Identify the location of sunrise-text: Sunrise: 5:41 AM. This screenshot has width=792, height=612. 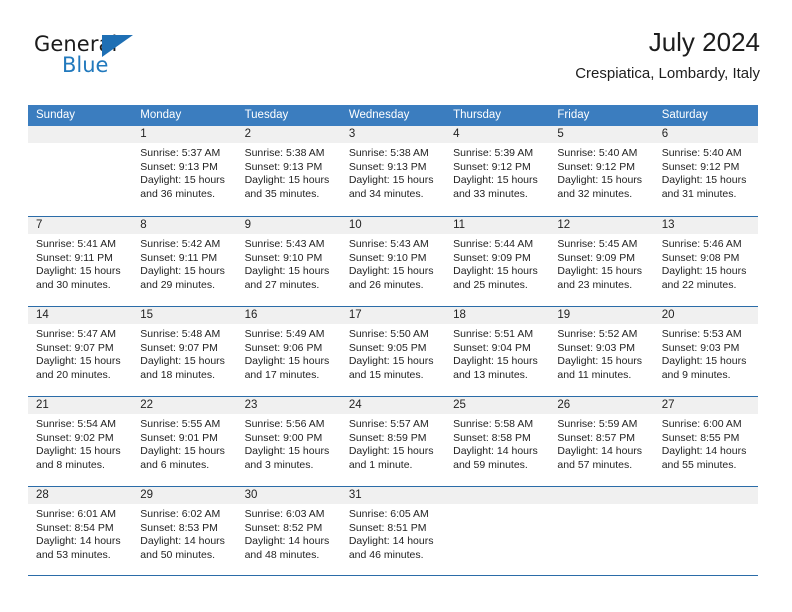
(76, 244).